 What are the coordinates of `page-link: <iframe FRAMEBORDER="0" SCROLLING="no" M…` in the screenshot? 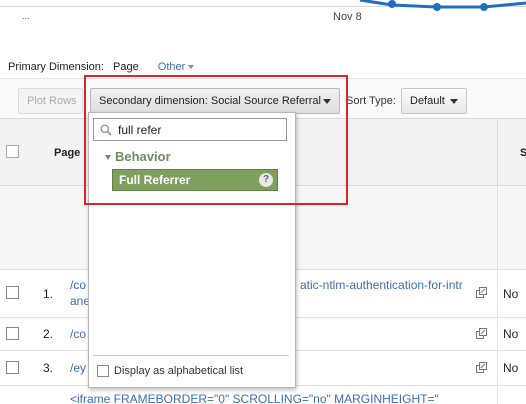 It's located at (254, 398).